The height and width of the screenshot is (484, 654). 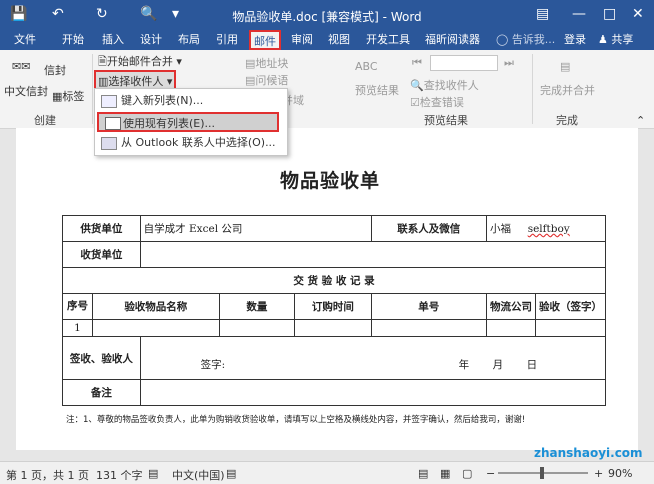 What do you see at coordinates (330, 181) in the screenshot?
I see `document-title: 物品验收单` at bounding box center [330, 181].